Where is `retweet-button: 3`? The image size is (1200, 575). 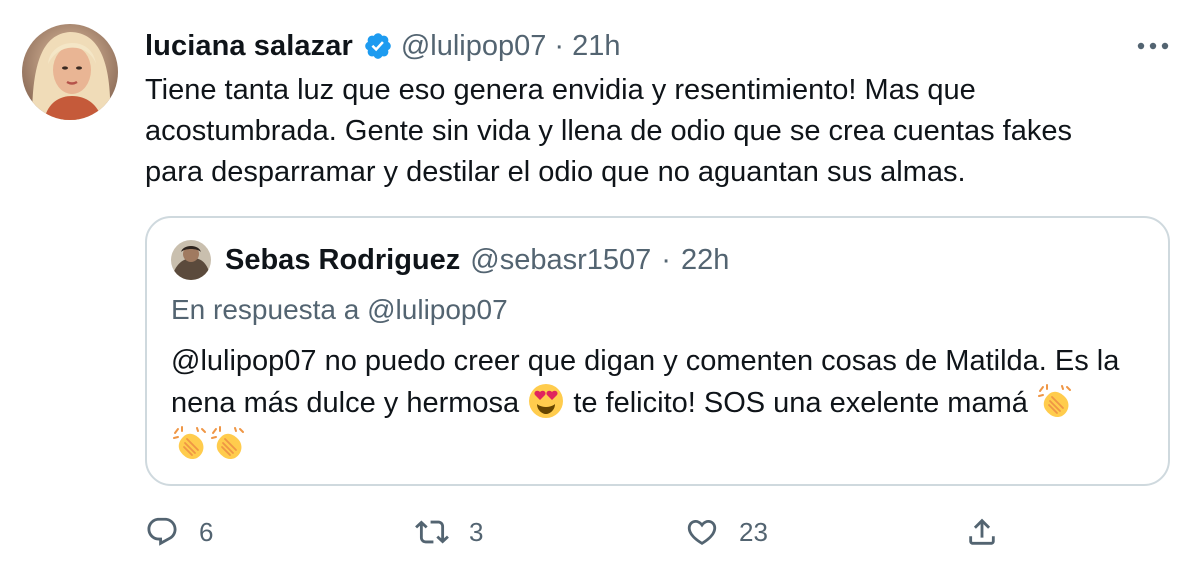
retweet-button: 3 is located at coordinates (449, 532).